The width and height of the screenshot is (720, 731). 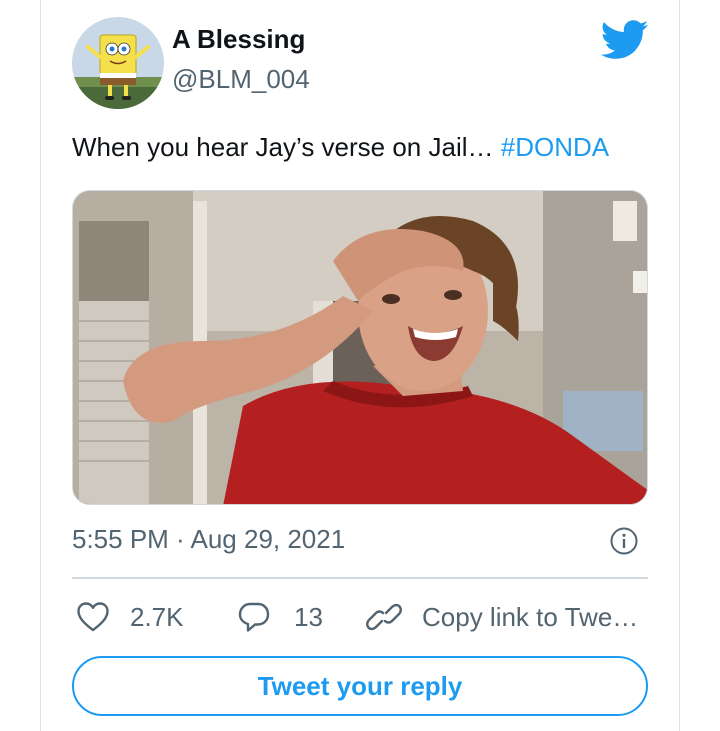 I want to click on author-handle: @BLM_004, so click(x=241, y=79).